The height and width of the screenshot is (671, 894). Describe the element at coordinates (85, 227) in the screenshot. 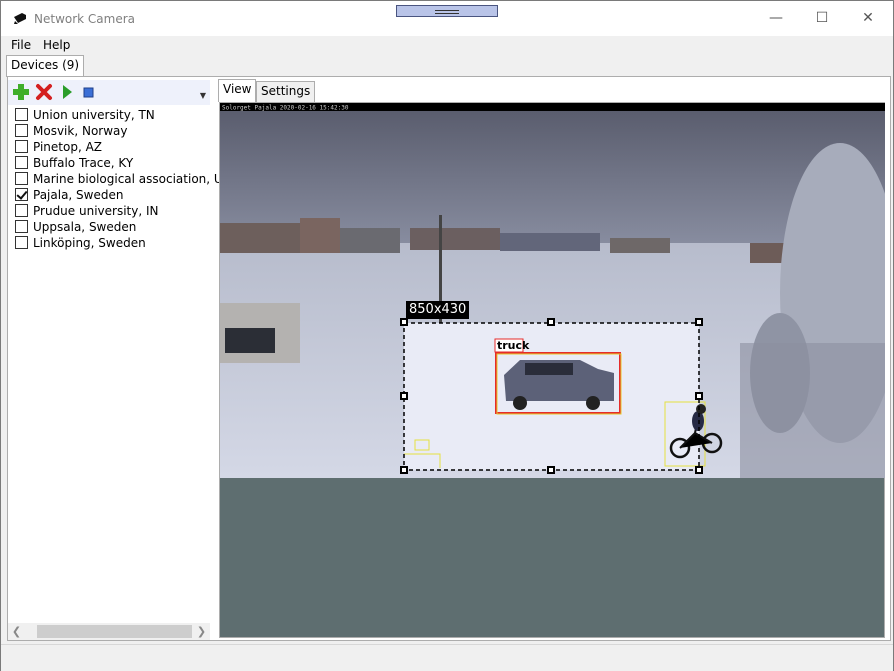

I see `device-label: Uppsala, Sweden` at that location.